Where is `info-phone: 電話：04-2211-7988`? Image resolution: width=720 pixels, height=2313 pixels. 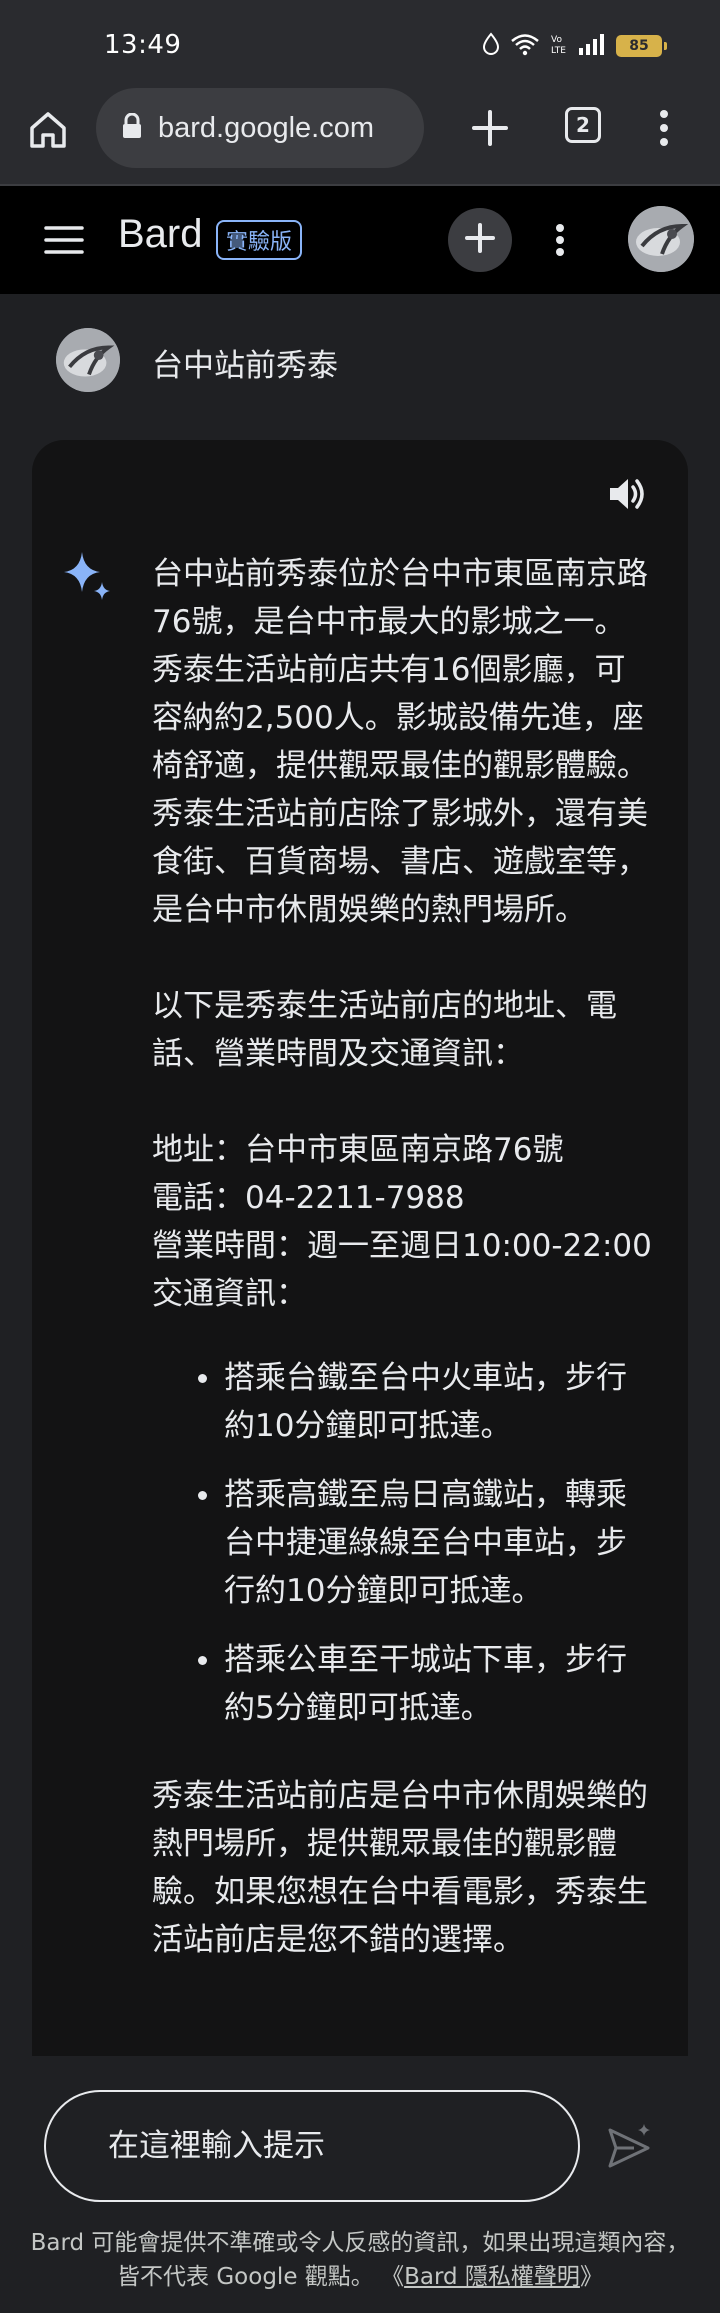
info-phone: 電話：04-2211-7988 is located at coordinates (308, 1198).